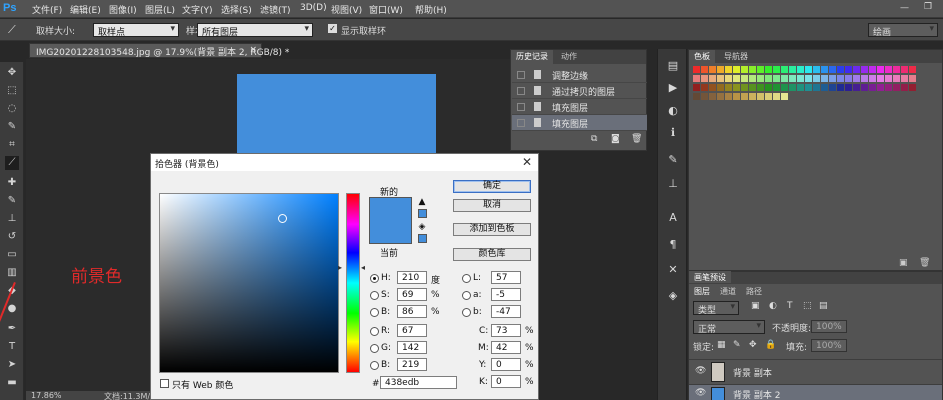  Describe the element at coordinates (506, 330) in the screenshot. I see `cyan-input: 73` at that location.